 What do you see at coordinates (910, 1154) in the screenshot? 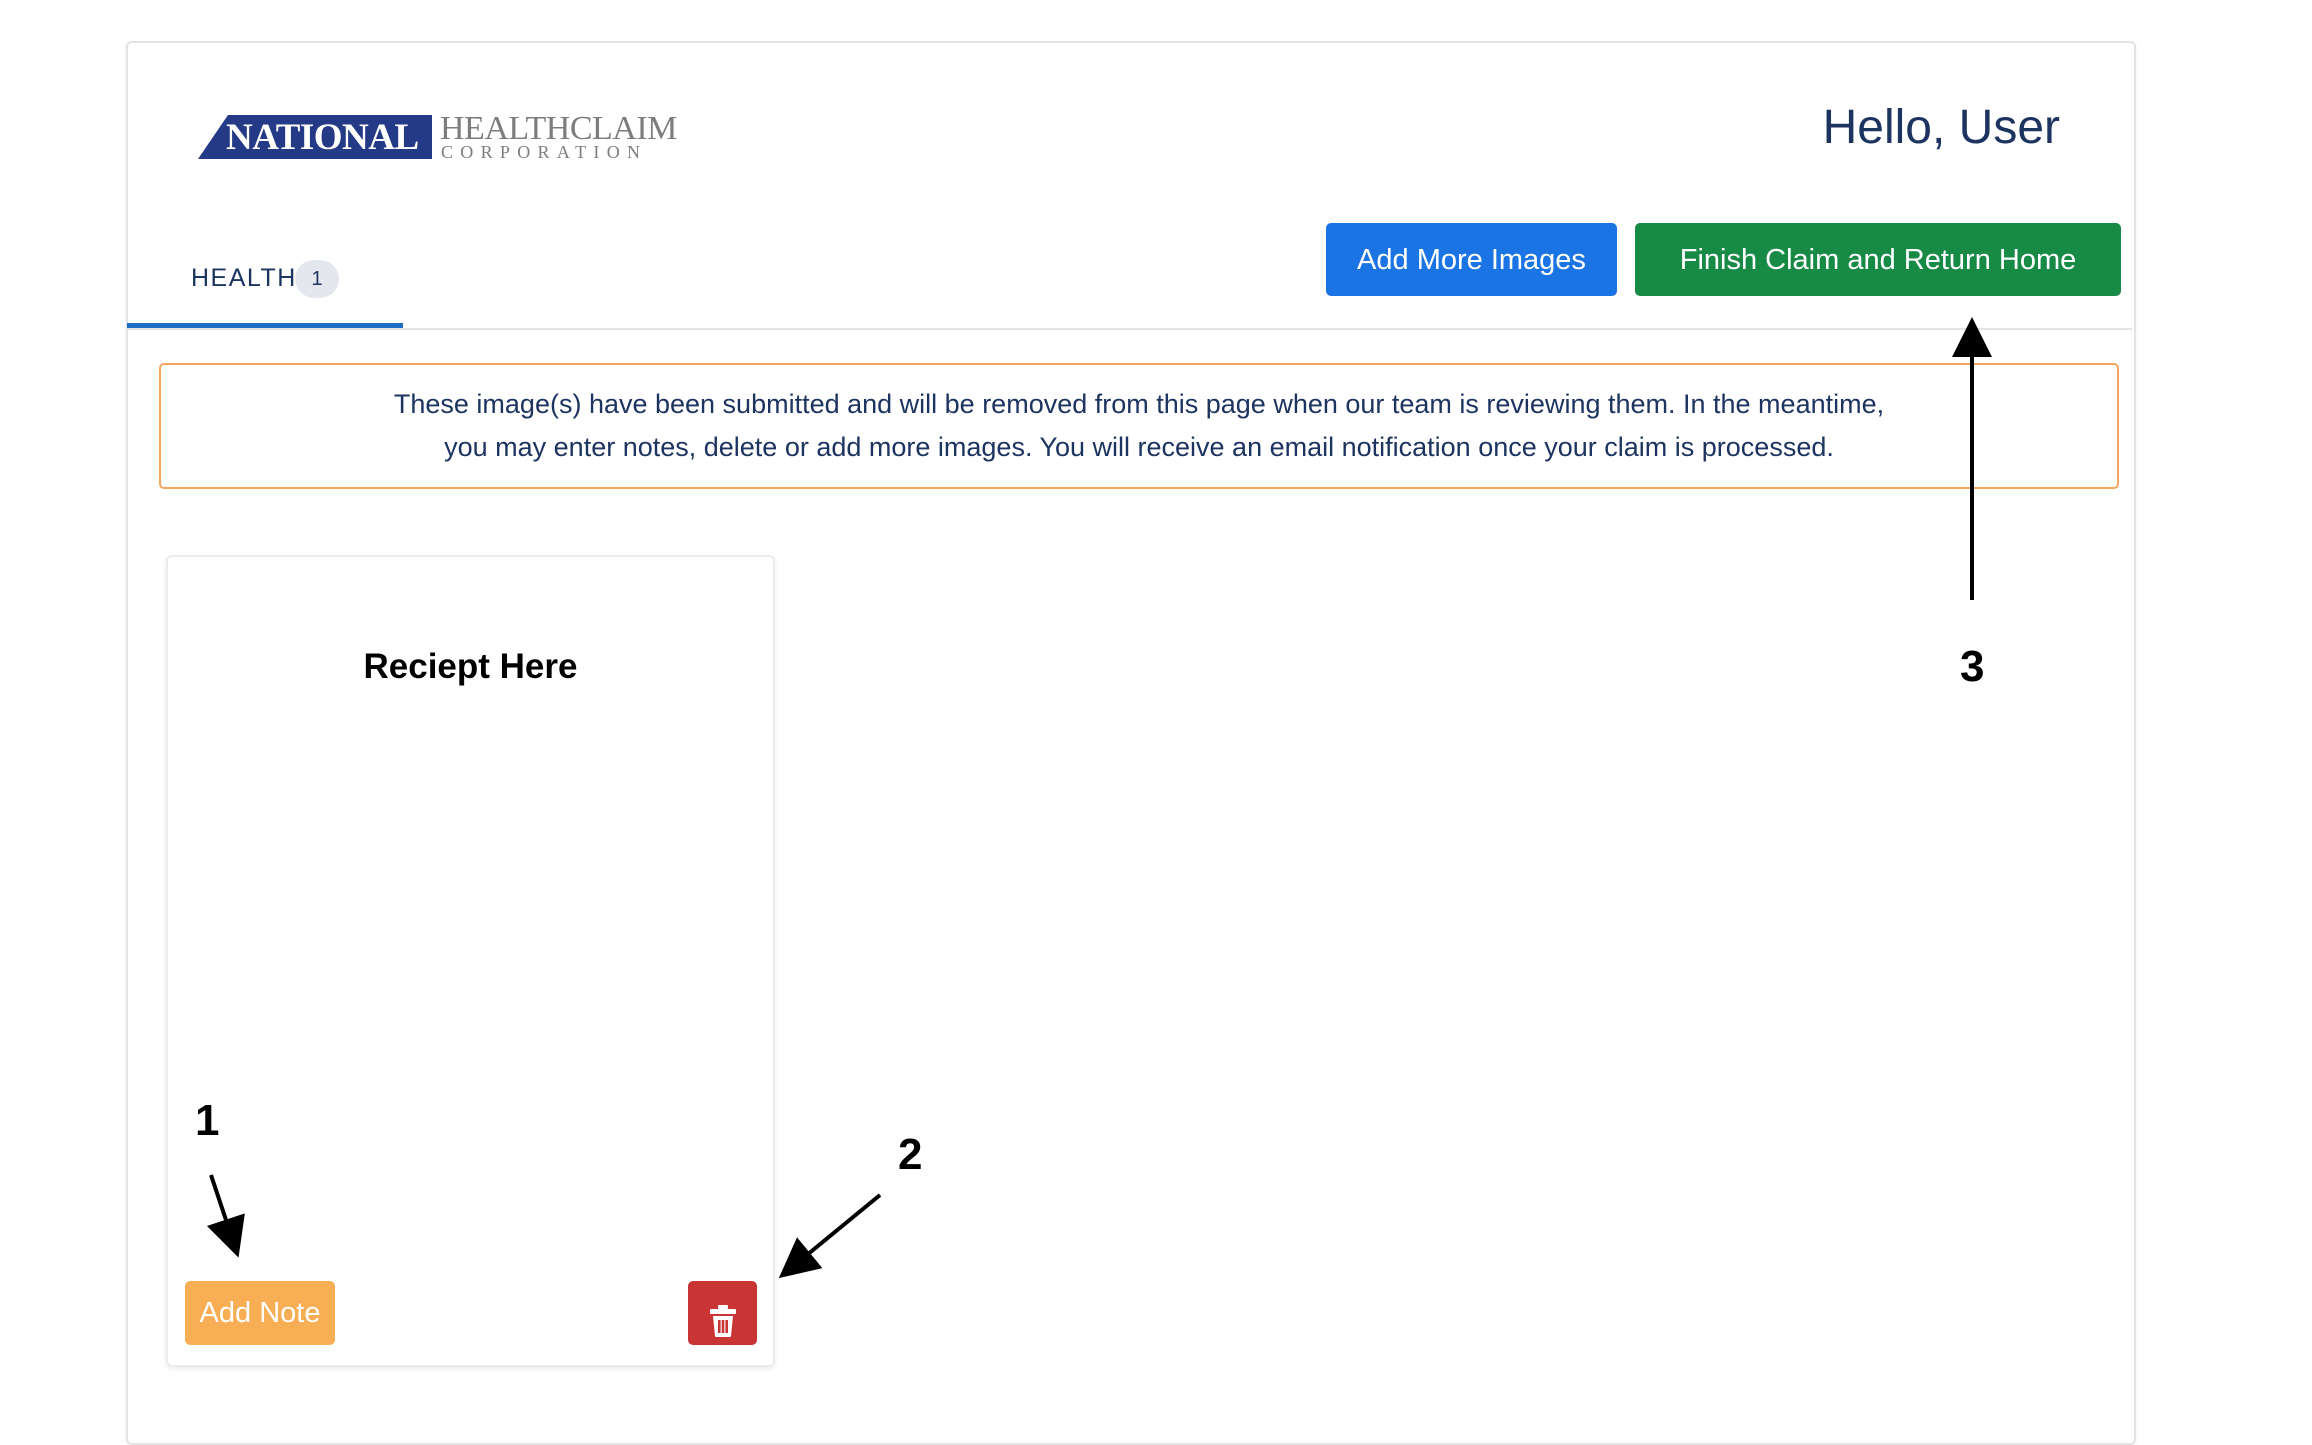
I see `annotation-number-2: 2` at bounding box center [910, 1154].